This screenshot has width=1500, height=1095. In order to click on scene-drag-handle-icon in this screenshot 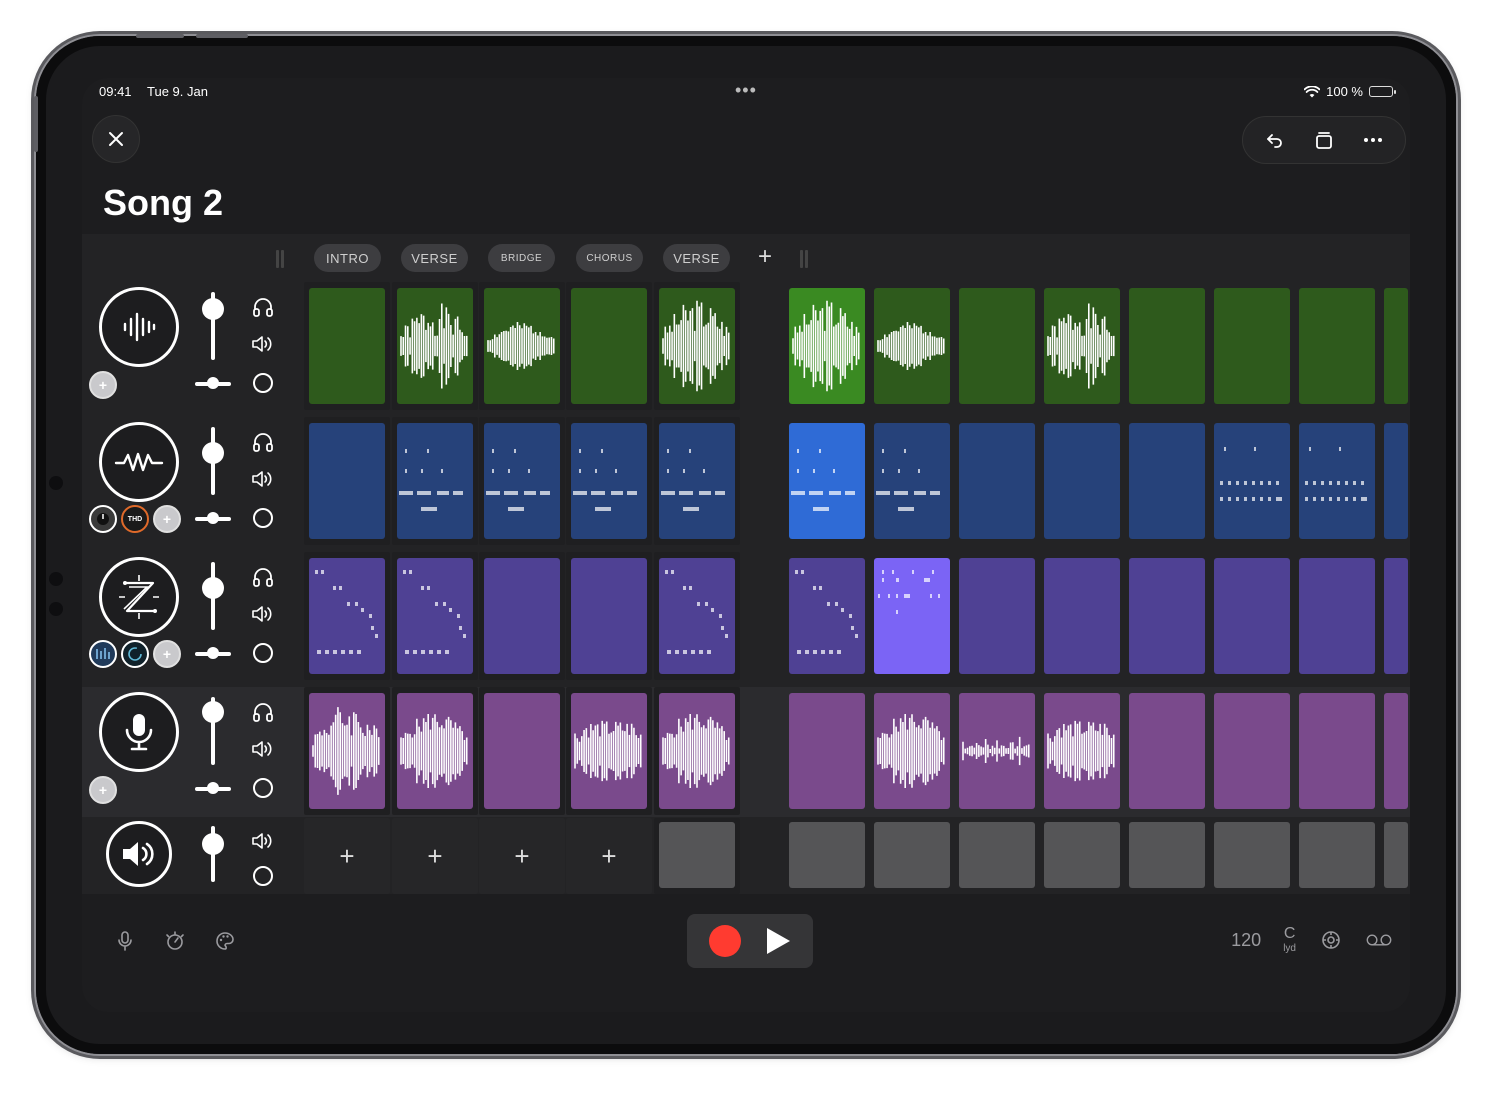, I will do `click(280, 259)`.